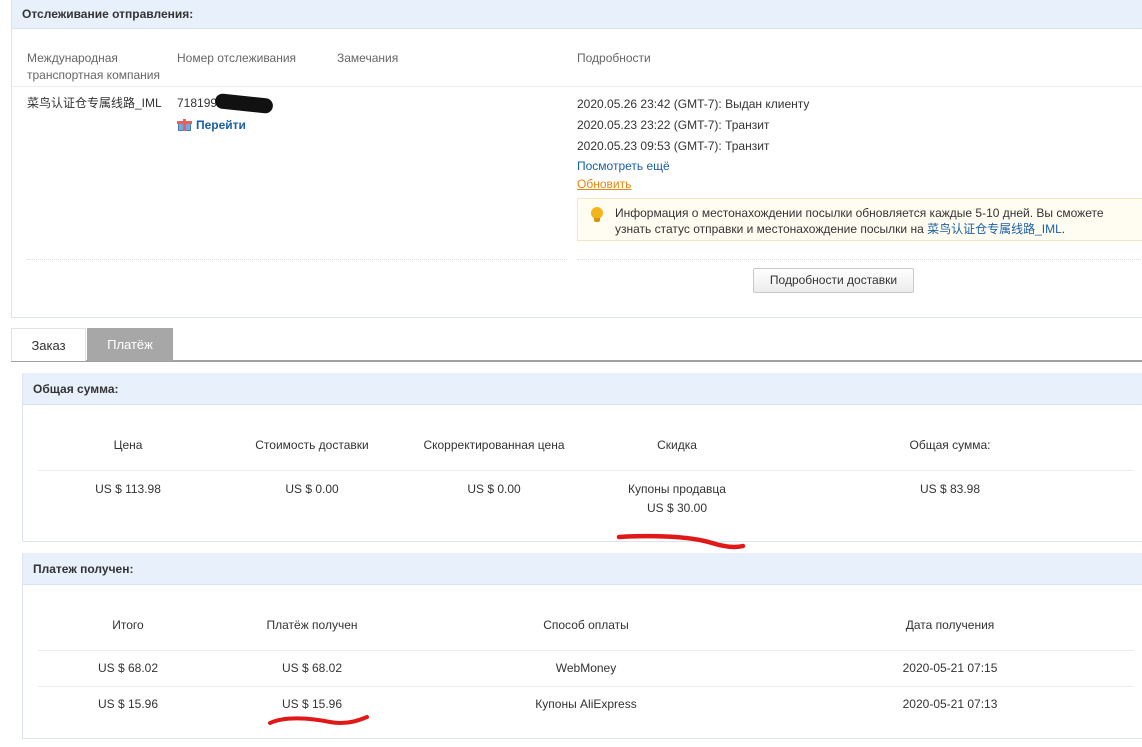 This screenshot has height=747, width=1142. I want to click on see-more-link: Посмотреть ещё, so click(623, 166).